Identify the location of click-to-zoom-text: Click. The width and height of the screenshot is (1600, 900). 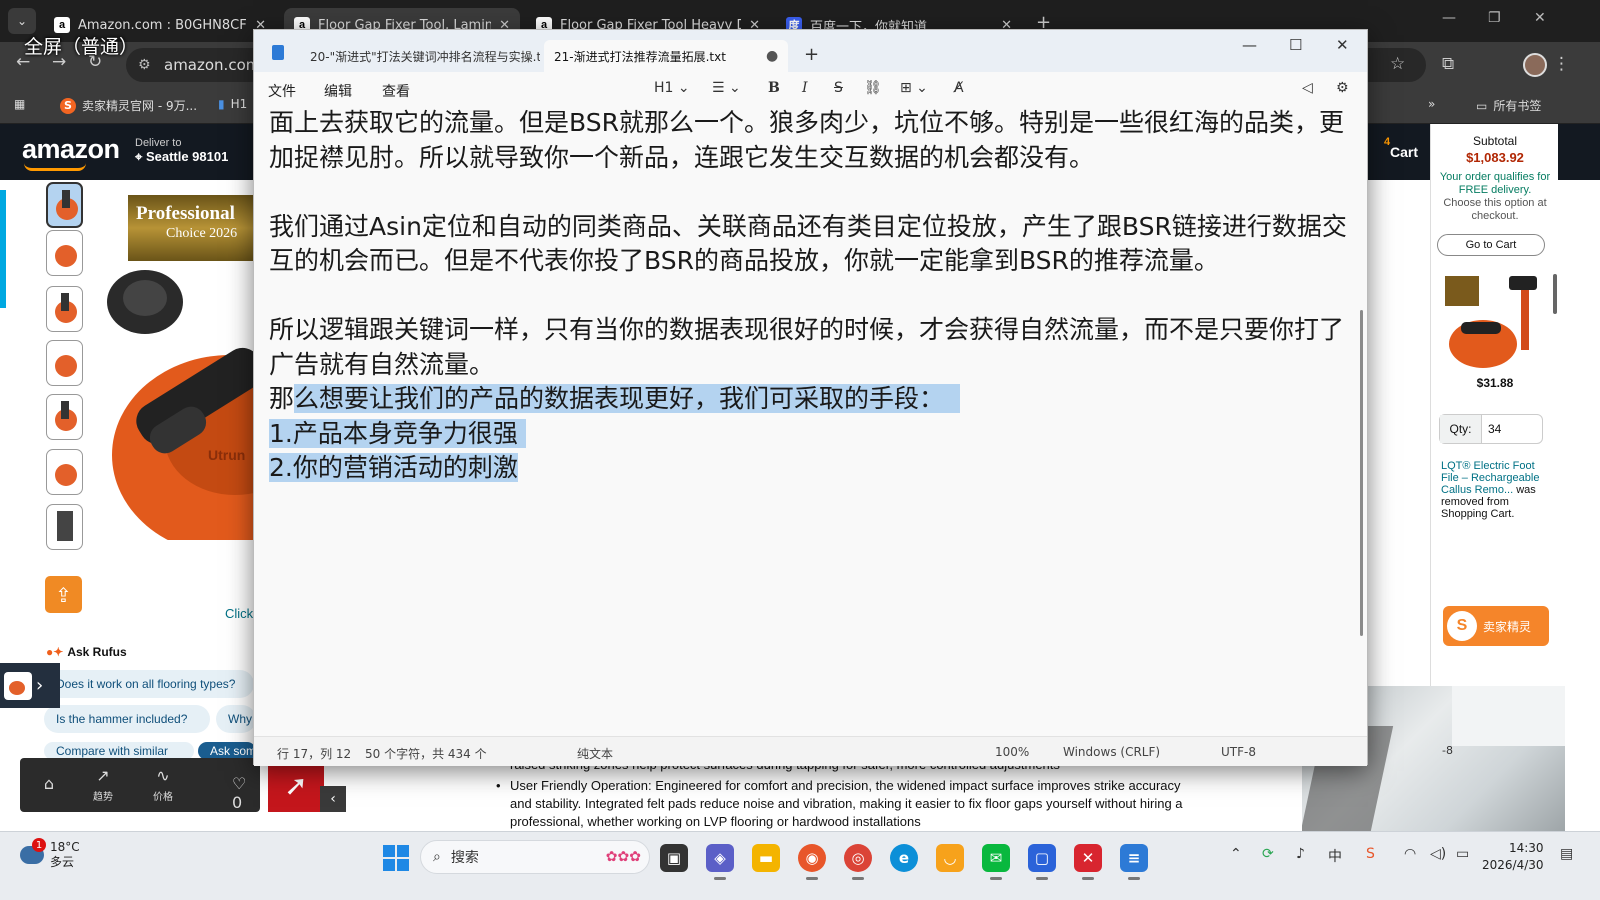
(239, 613).